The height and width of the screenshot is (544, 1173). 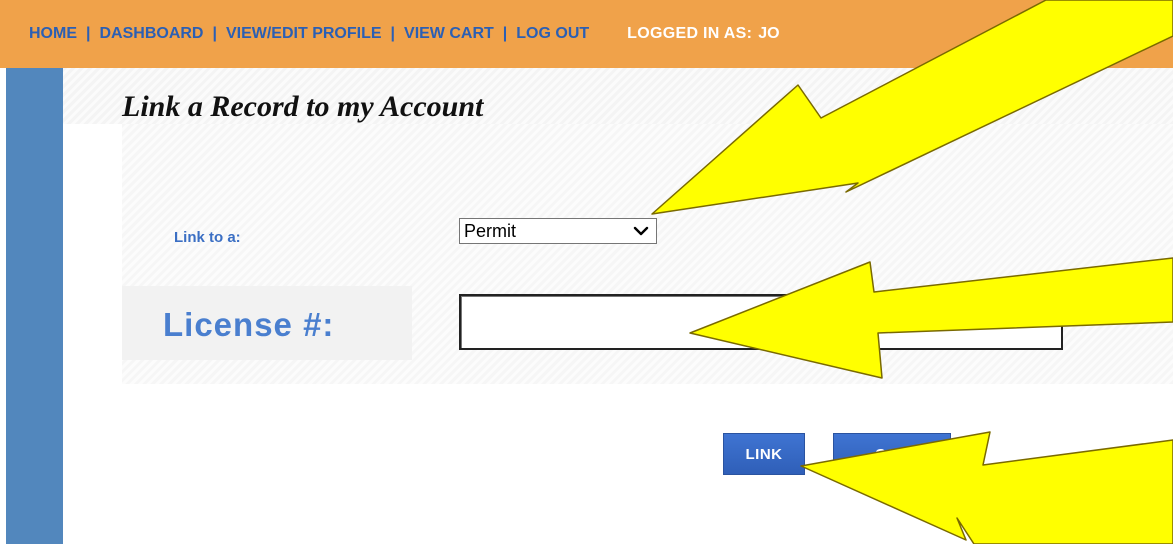 I want to click on nav-logout-link: LOG OUT, so click(x=552, y=34).